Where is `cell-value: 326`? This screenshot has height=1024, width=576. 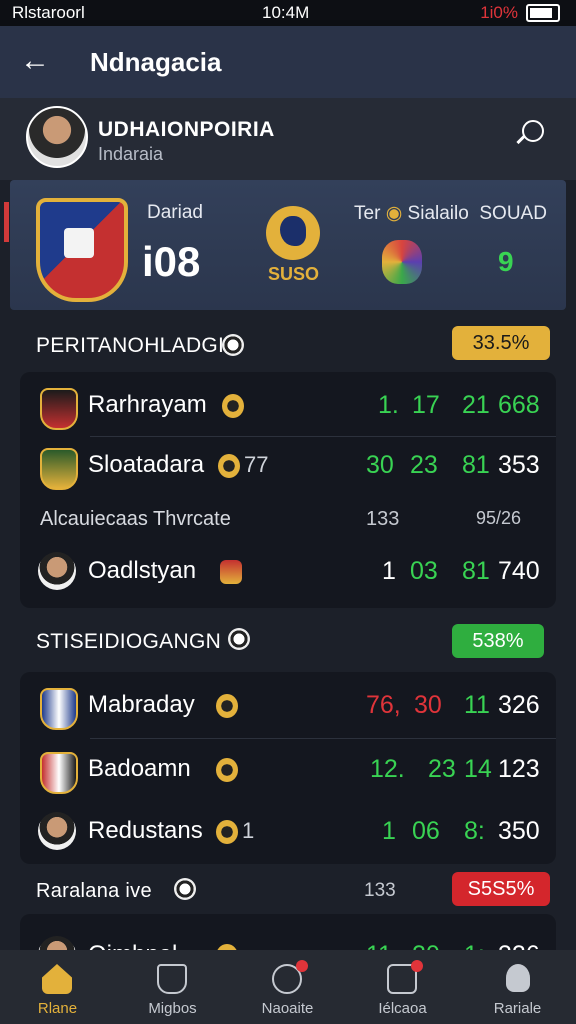 cell-value: 326 is located at coordinates (519, 705).